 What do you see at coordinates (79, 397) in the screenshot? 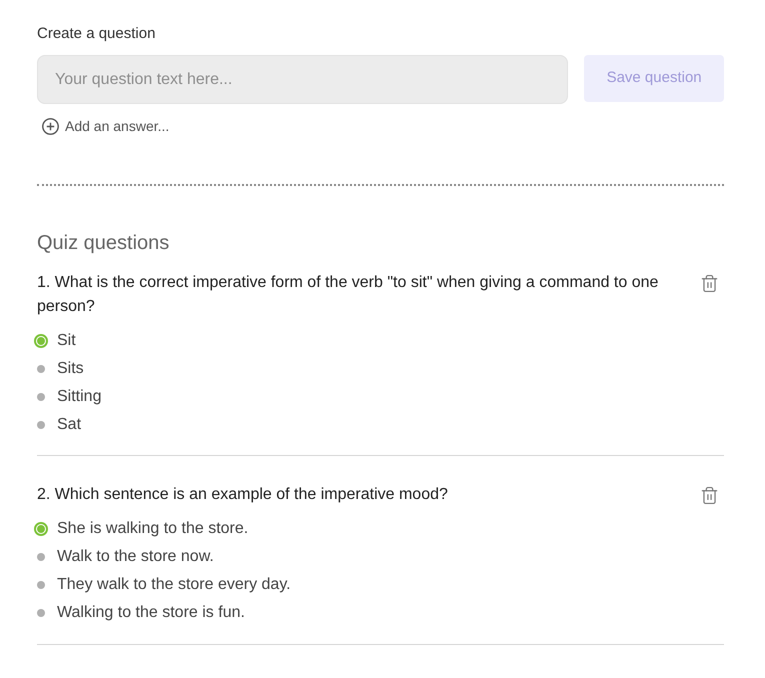
I see `answer-text: Sitting` at bounding box center [79, 397].